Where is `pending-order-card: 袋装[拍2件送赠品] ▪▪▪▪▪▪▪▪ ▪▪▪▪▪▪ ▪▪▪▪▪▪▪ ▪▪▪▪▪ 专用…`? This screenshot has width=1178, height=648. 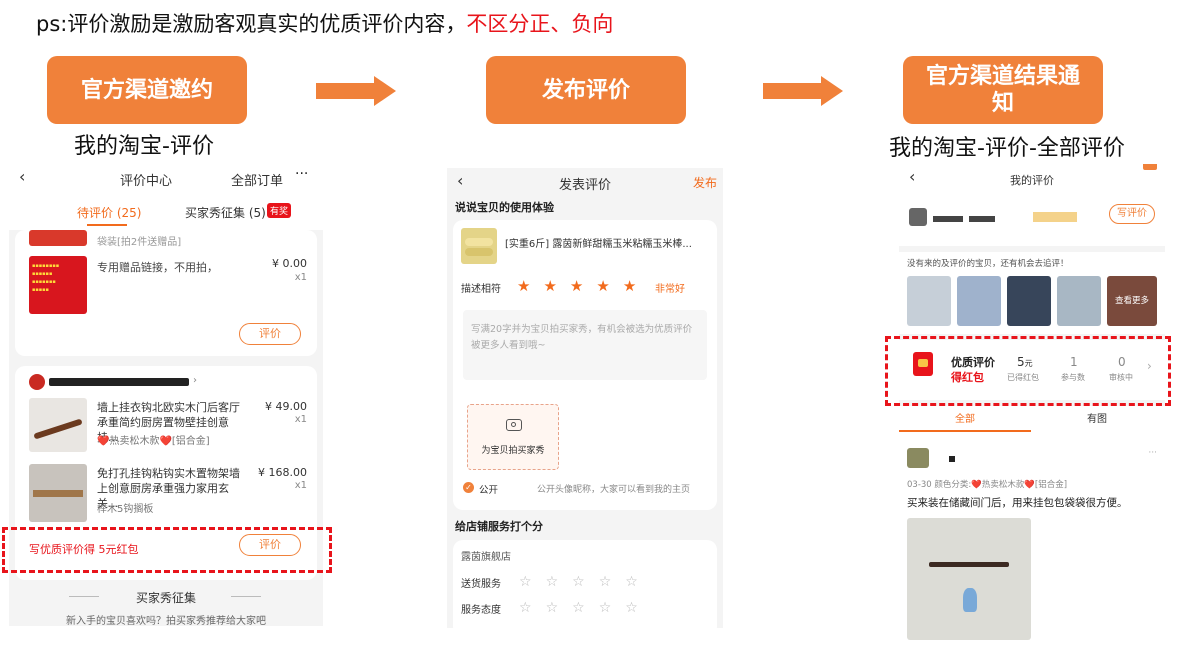 pending-order-card: 袋装[拍2件送赠品] ▪▪▪▪▪▪▪▪ ▪▪▪▪▪▪ ▪▪▪▪▪▪▪ ▪▪▪▪▪ 专用… is located at coordinates (166, 293).